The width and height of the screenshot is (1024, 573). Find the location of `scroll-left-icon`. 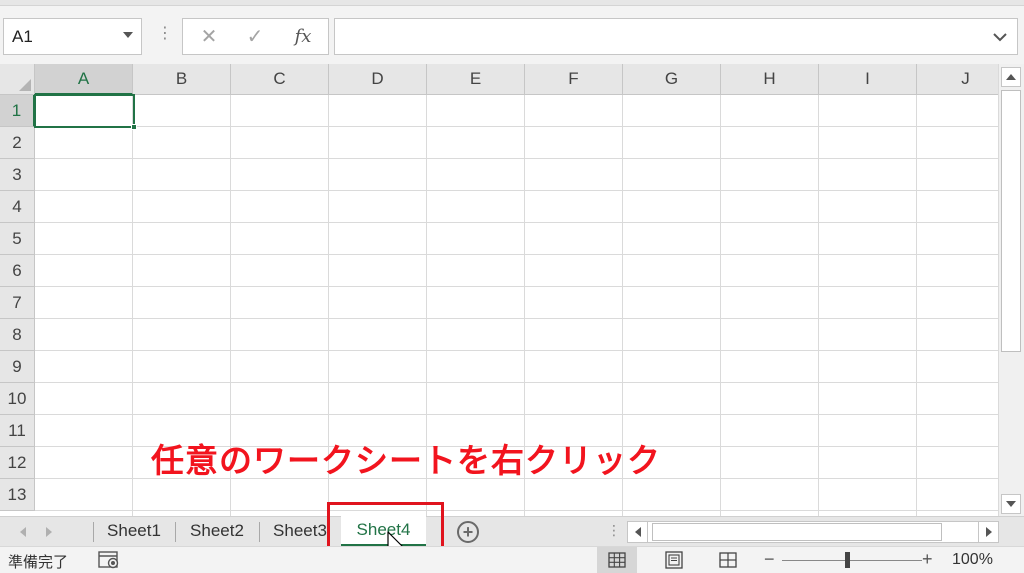

scroll-left-icon is located at coordinates (638, 532).